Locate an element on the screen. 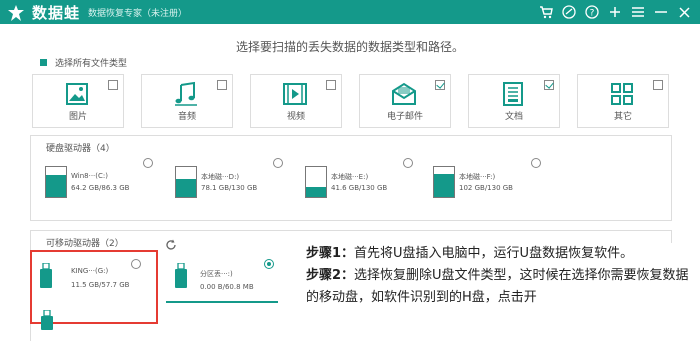  tutorial-step-1: 步骤1：首先将U盘插入电脑中，运行U盘数据恢复软件。 is located at coordinates (503, 254).